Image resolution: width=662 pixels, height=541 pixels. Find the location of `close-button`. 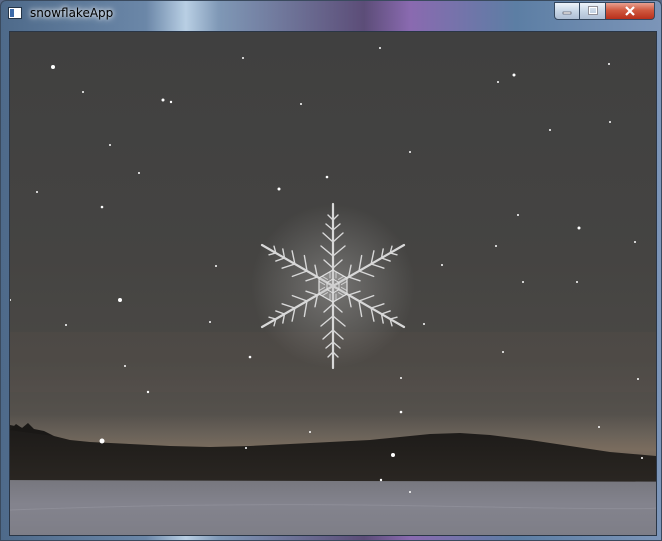

close-button is located at coordinates (630, 11).